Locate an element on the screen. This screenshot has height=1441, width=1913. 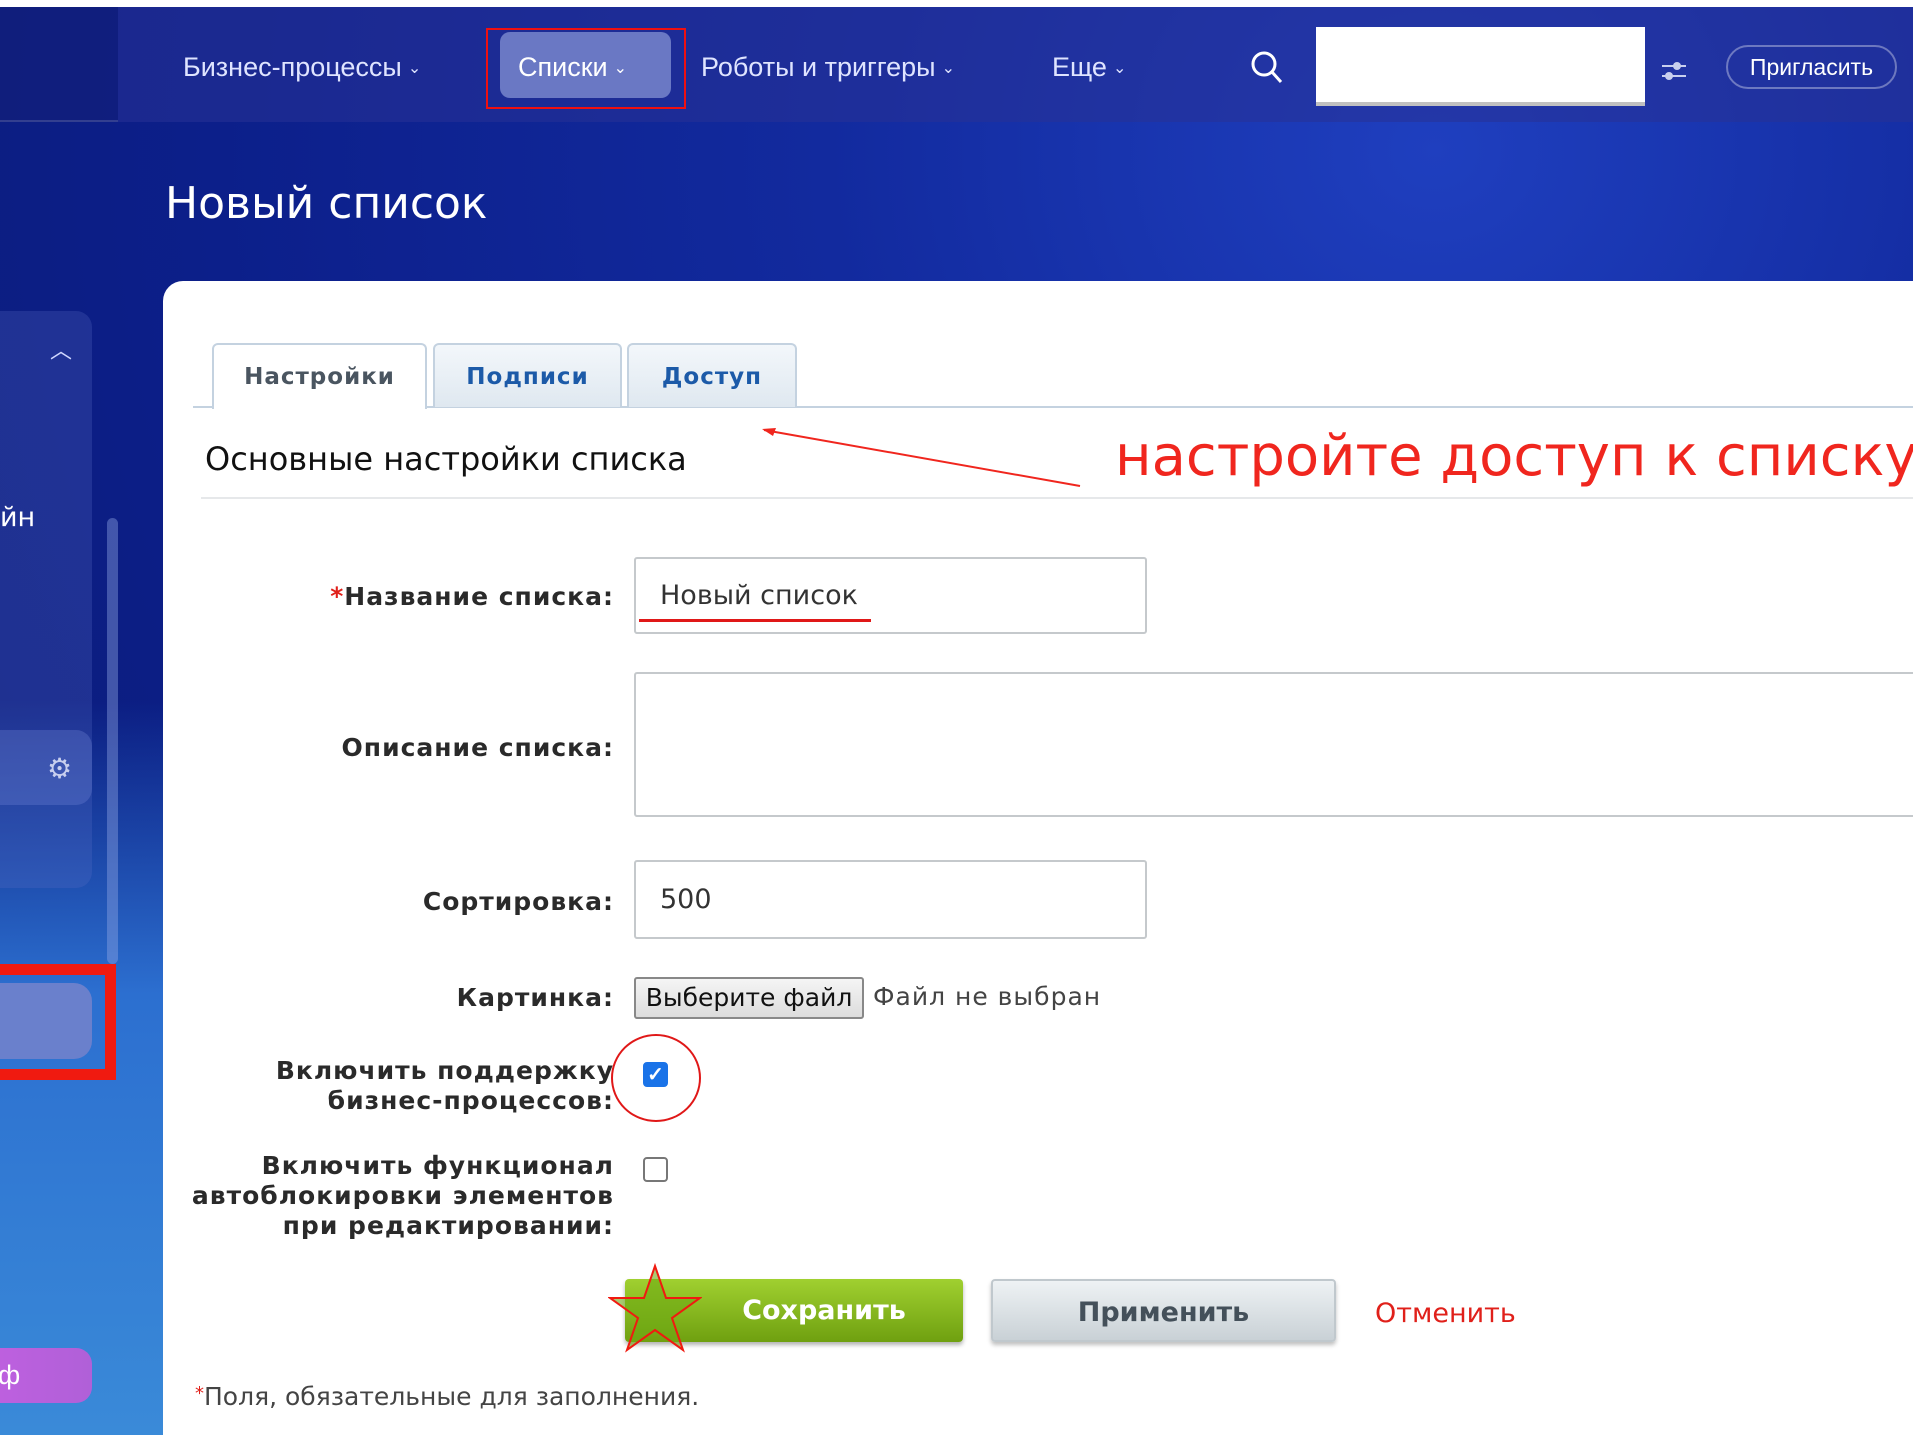
tab-settings: Настройки is located at coordinates (319, 376).